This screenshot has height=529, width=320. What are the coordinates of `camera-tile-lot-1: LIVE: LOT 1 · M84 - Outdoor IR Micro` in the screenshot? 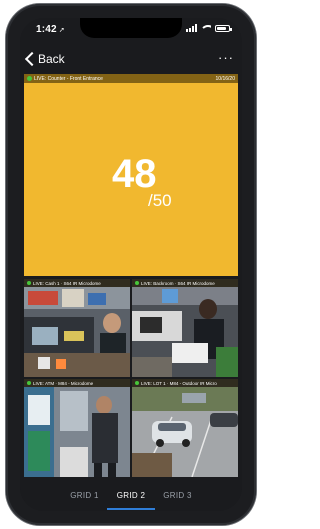 It's located at (185, 428).